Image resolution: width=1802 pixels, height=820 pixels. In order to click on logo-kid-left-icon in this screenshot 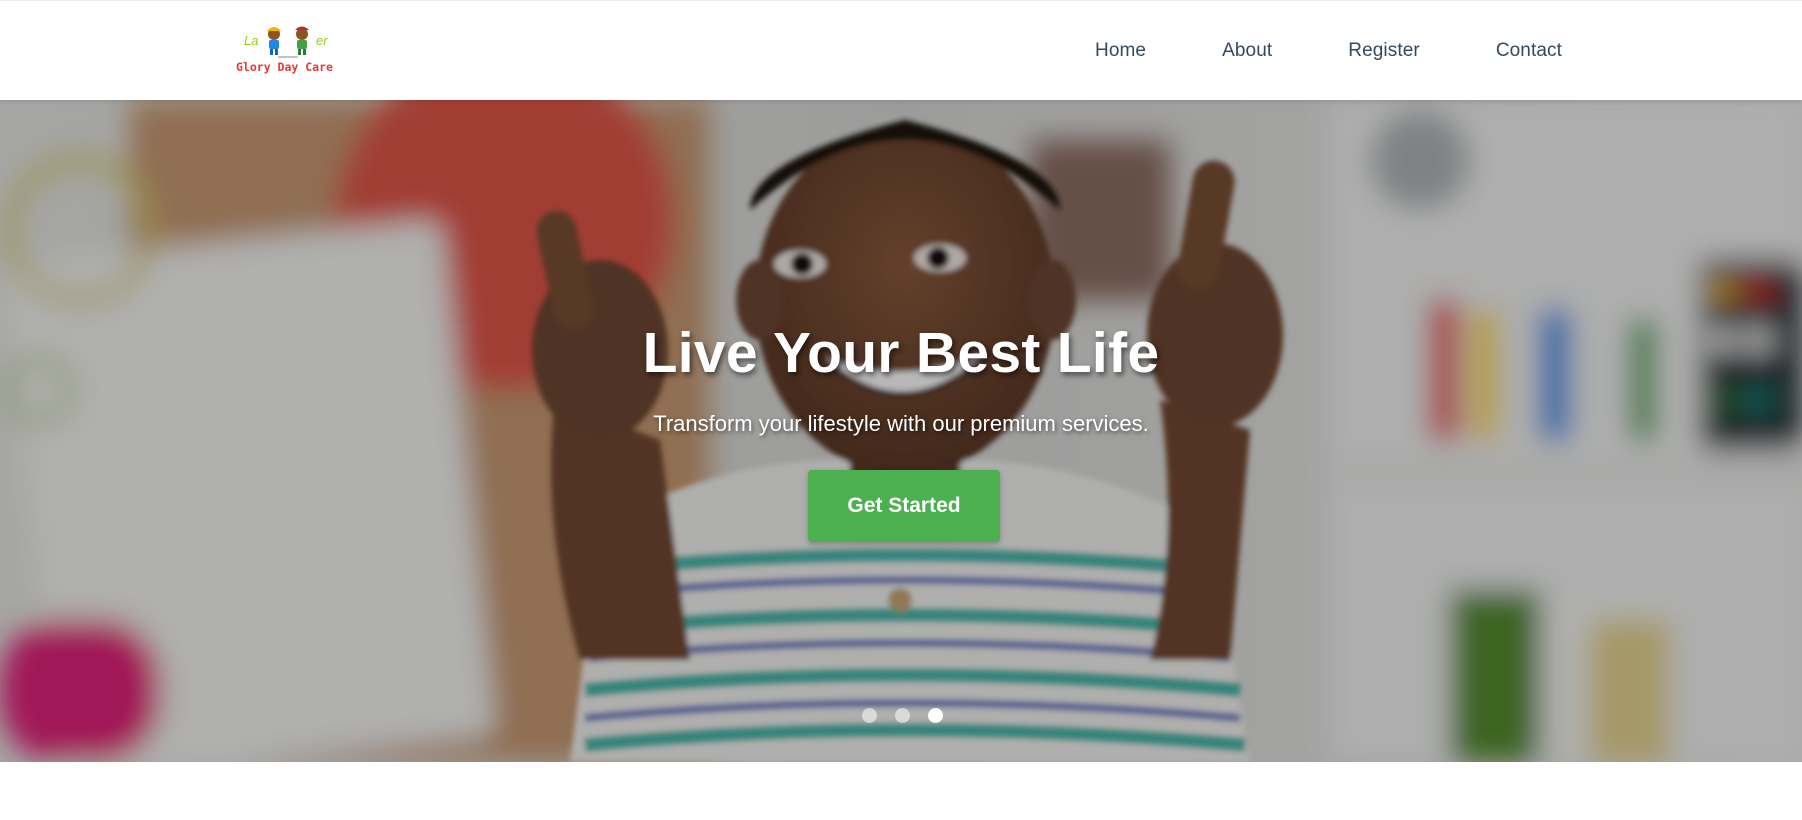, I will do `click(274, 41)`.